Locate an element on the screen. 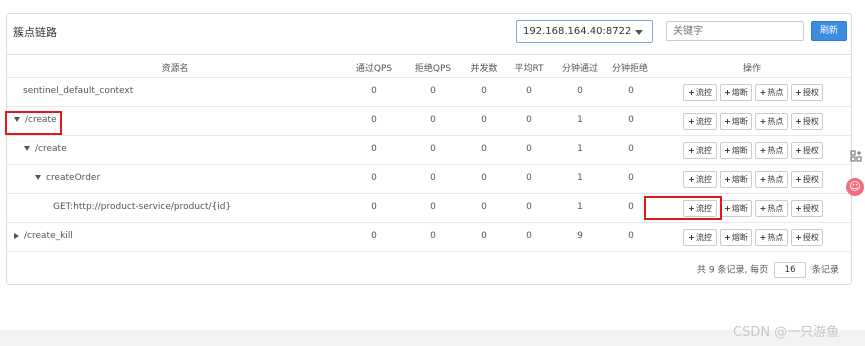 The height and width of the screenshot is (346, 865). panel-title: 簇点链路 is located at coordinates (35, 32).